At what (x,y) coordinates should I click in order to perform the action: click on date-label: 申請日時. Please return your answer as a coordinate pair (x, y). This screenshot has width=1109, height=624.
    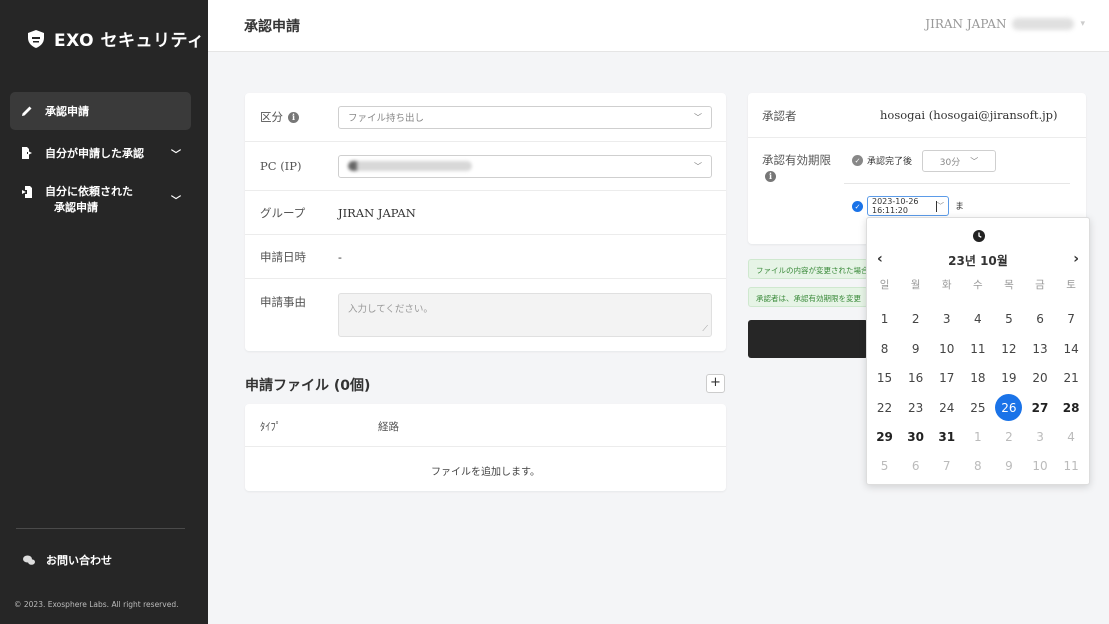
    Looking at the image, I should click on (283, 256).